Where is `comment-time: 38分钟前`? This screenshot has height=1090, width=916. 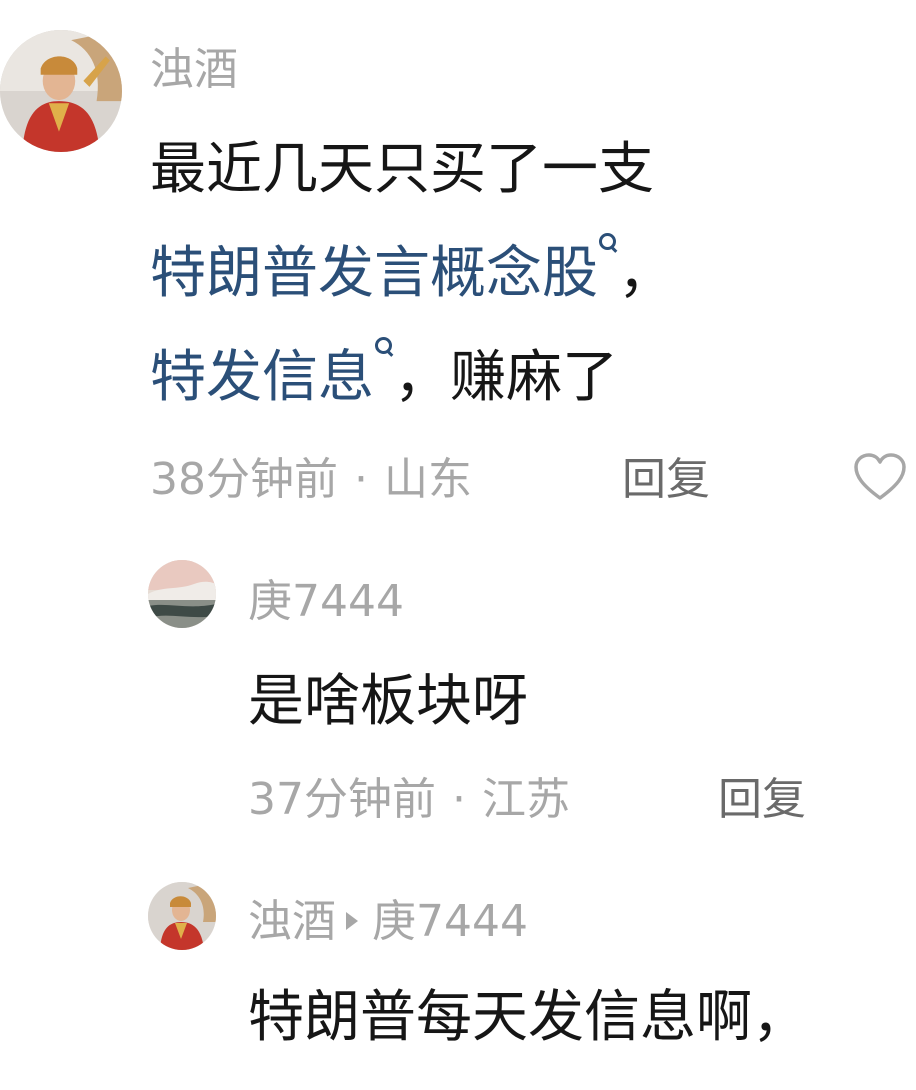 comment-time: 38分钟前 is located at coordinates (244, 479).